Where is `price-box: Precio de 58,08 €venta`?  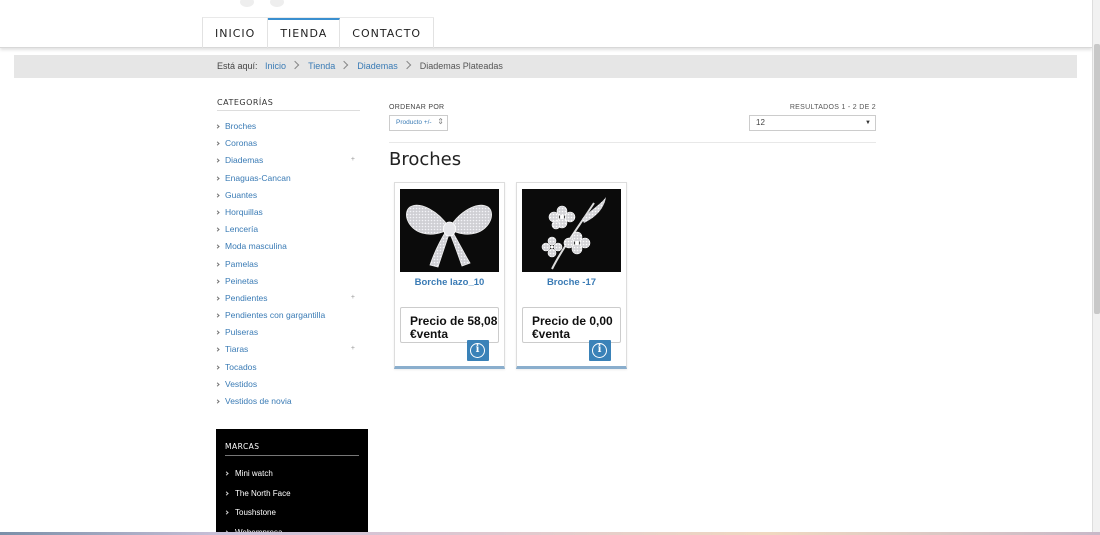 price-box: Precio de 58,08 €venta is located at coordinates (449, 325).